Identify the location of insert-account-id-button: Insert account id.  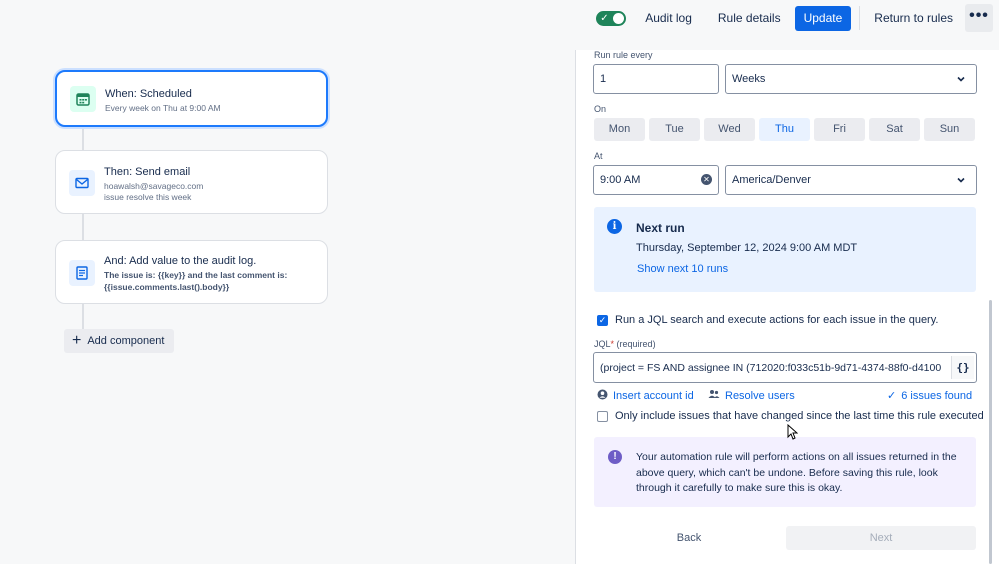
(645, 396).